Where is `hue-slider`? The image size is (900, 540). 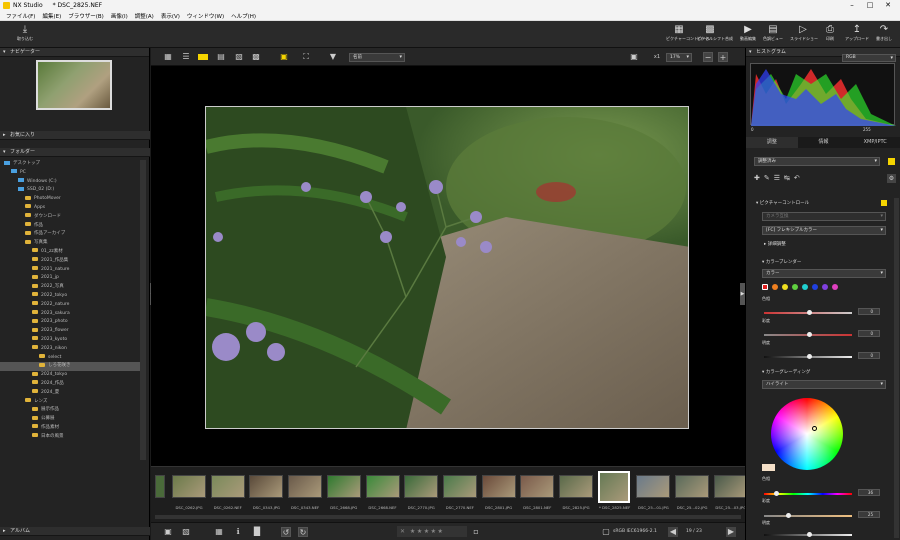
hue-slider is located at coordinates (808, 312).